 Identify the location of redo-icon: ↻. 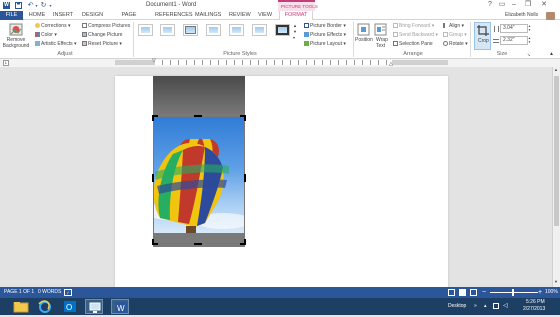
(43, 5).